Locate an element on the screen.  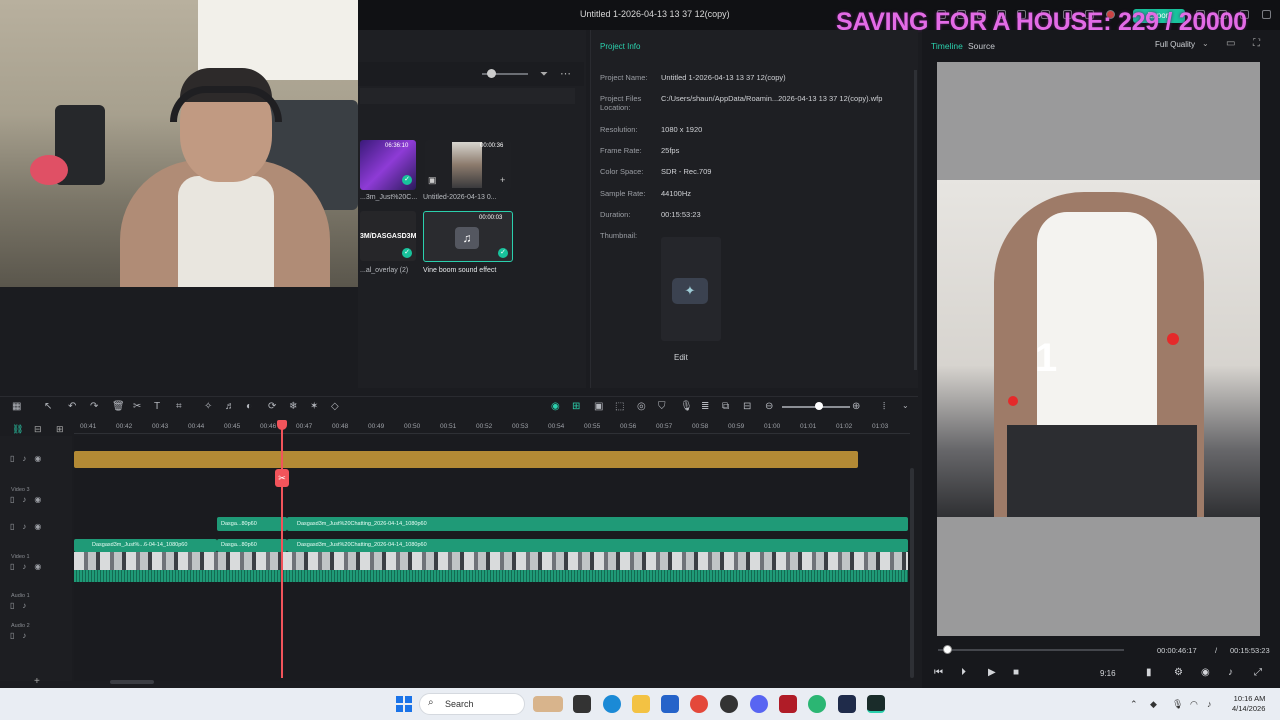
stabilize-icon: ◇ is located at coordinates (335, 406).